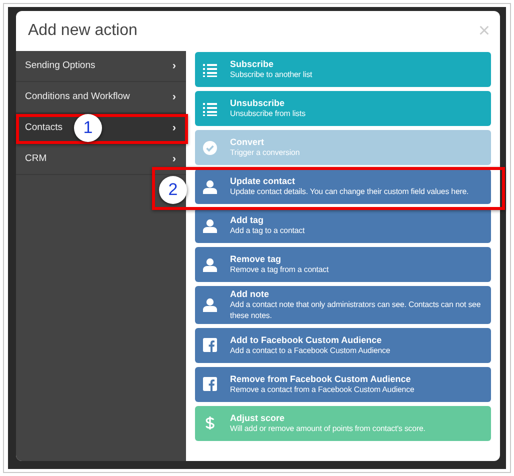 The width and height of the screenshot is (514, 476). What do you see at coordinates (210, 147) in the screenshot?
I see `check-circle-icon` at bounding box center [210, 147].